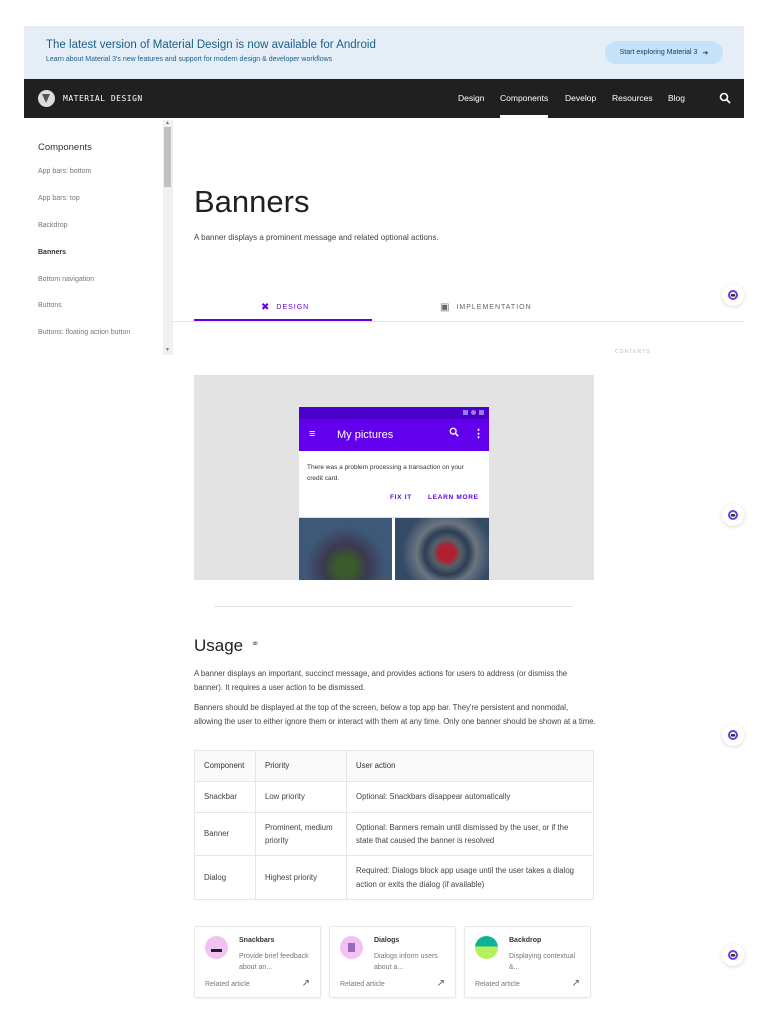 The height and width of the screenshot is (1024, 768). Describe the element at coordinates (401, 497) in the screenshot. I see `fix-it-action: FIX IT` at that location.